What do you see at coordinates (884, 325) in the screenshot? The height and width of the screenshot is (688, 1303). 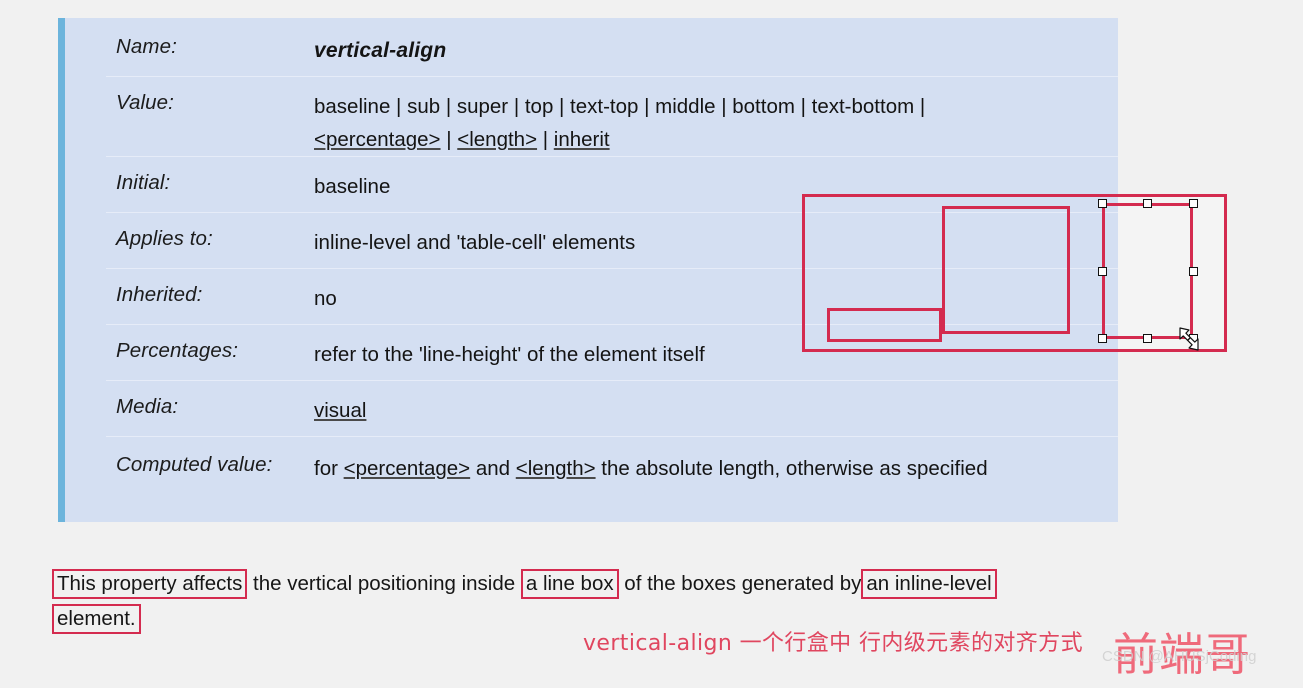 I see `annotation-small-rectangle` at bounding box center [884, 325].